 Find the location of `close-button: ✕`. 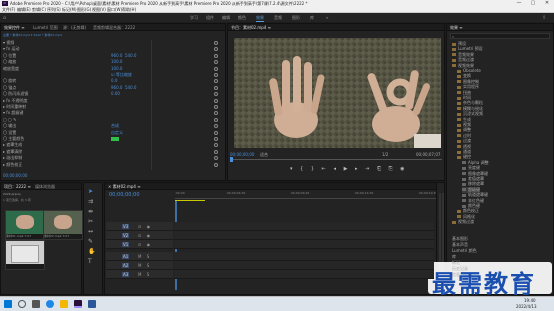

close-button: ✕ is located at coordinates (547, 3).